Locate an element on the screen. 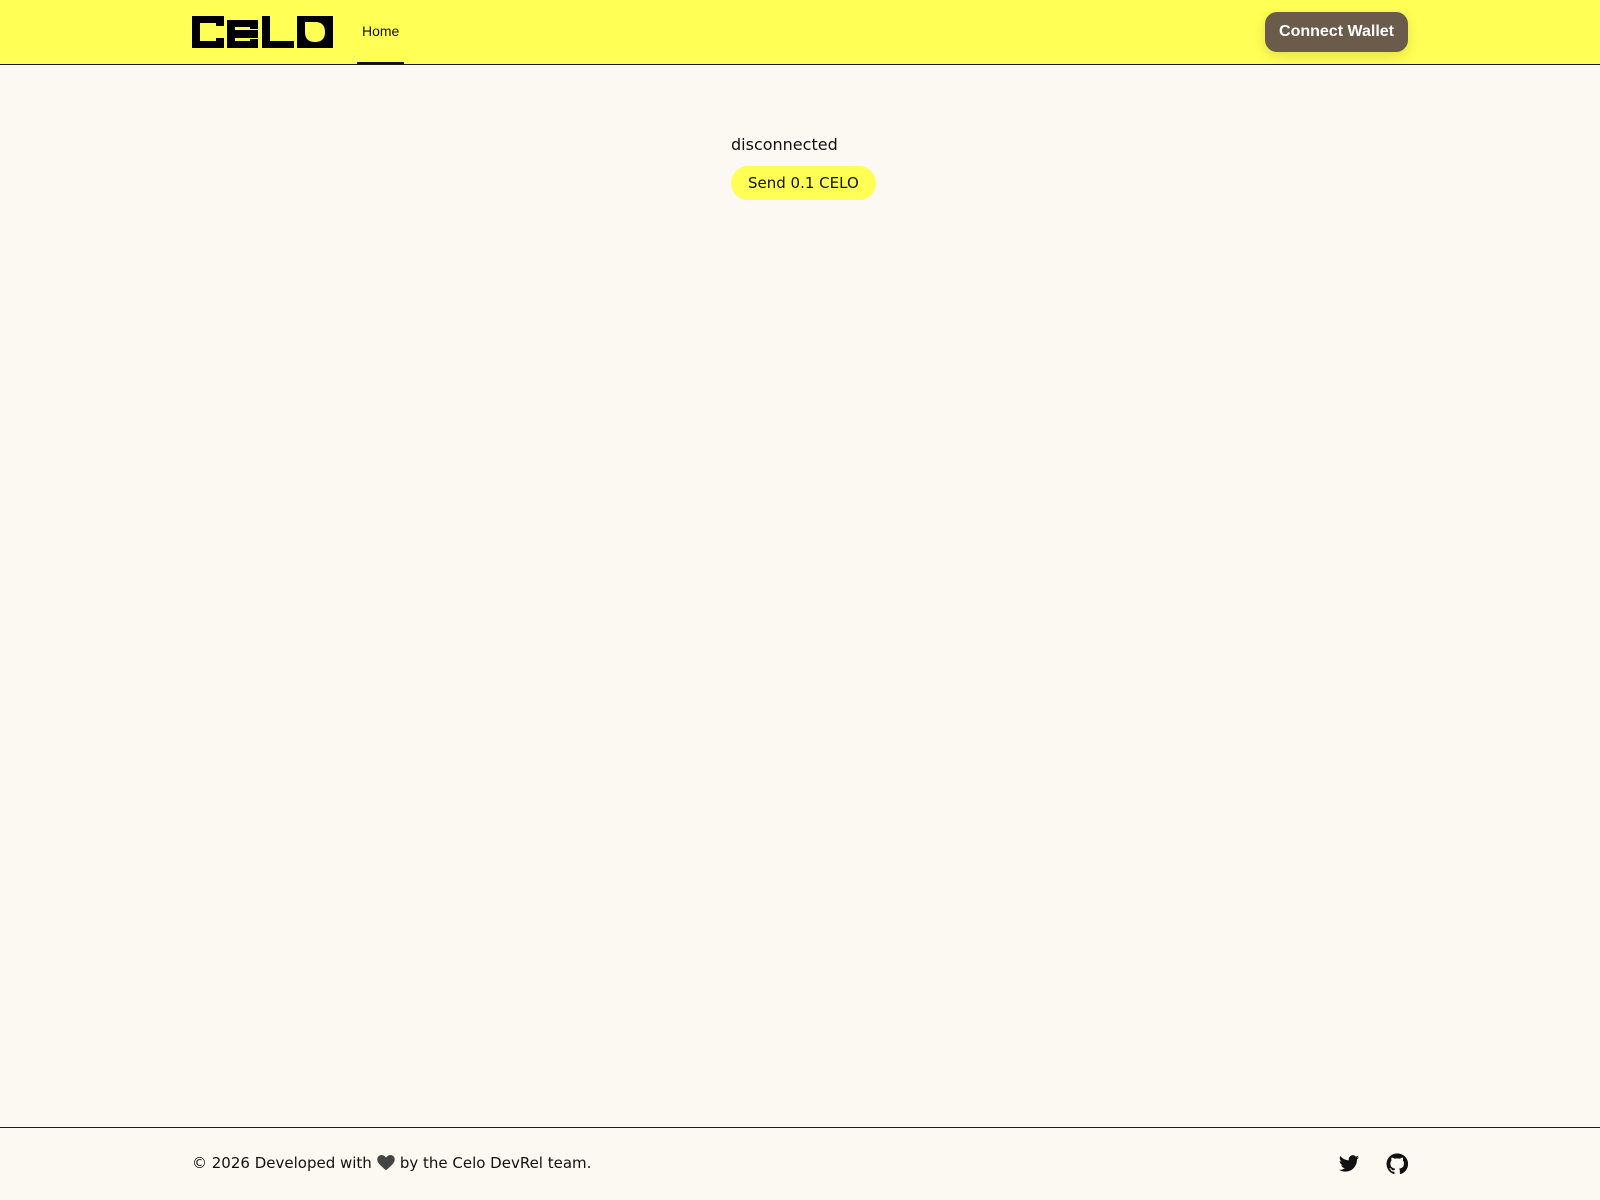 This screenshot has width=1600, height=1200. github-icon is located at coordinates (1397, 1164).